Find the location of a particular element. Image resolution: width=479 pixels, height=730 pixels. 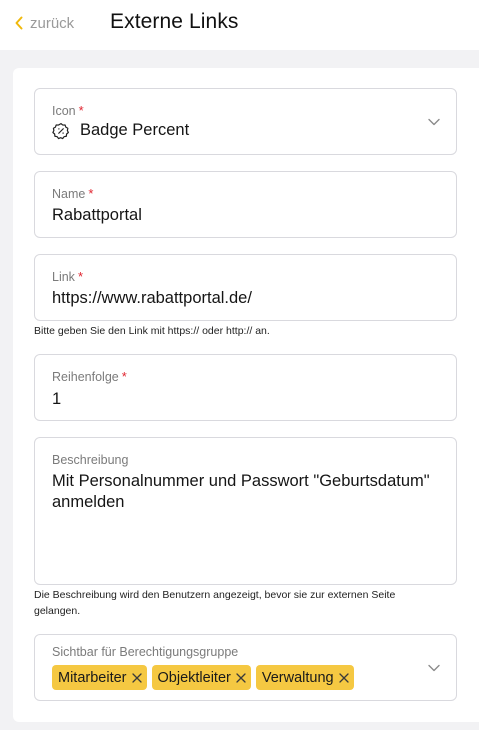

name-field-value: Rabattportal is located at coordinates (97, 215).